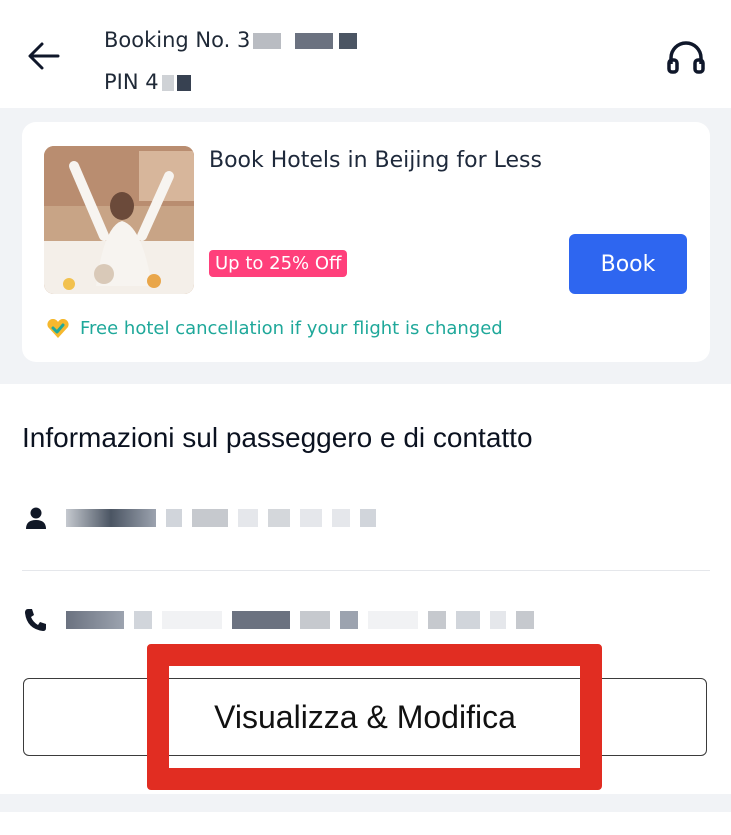  I want to click on row-divider, so click(366, 570).